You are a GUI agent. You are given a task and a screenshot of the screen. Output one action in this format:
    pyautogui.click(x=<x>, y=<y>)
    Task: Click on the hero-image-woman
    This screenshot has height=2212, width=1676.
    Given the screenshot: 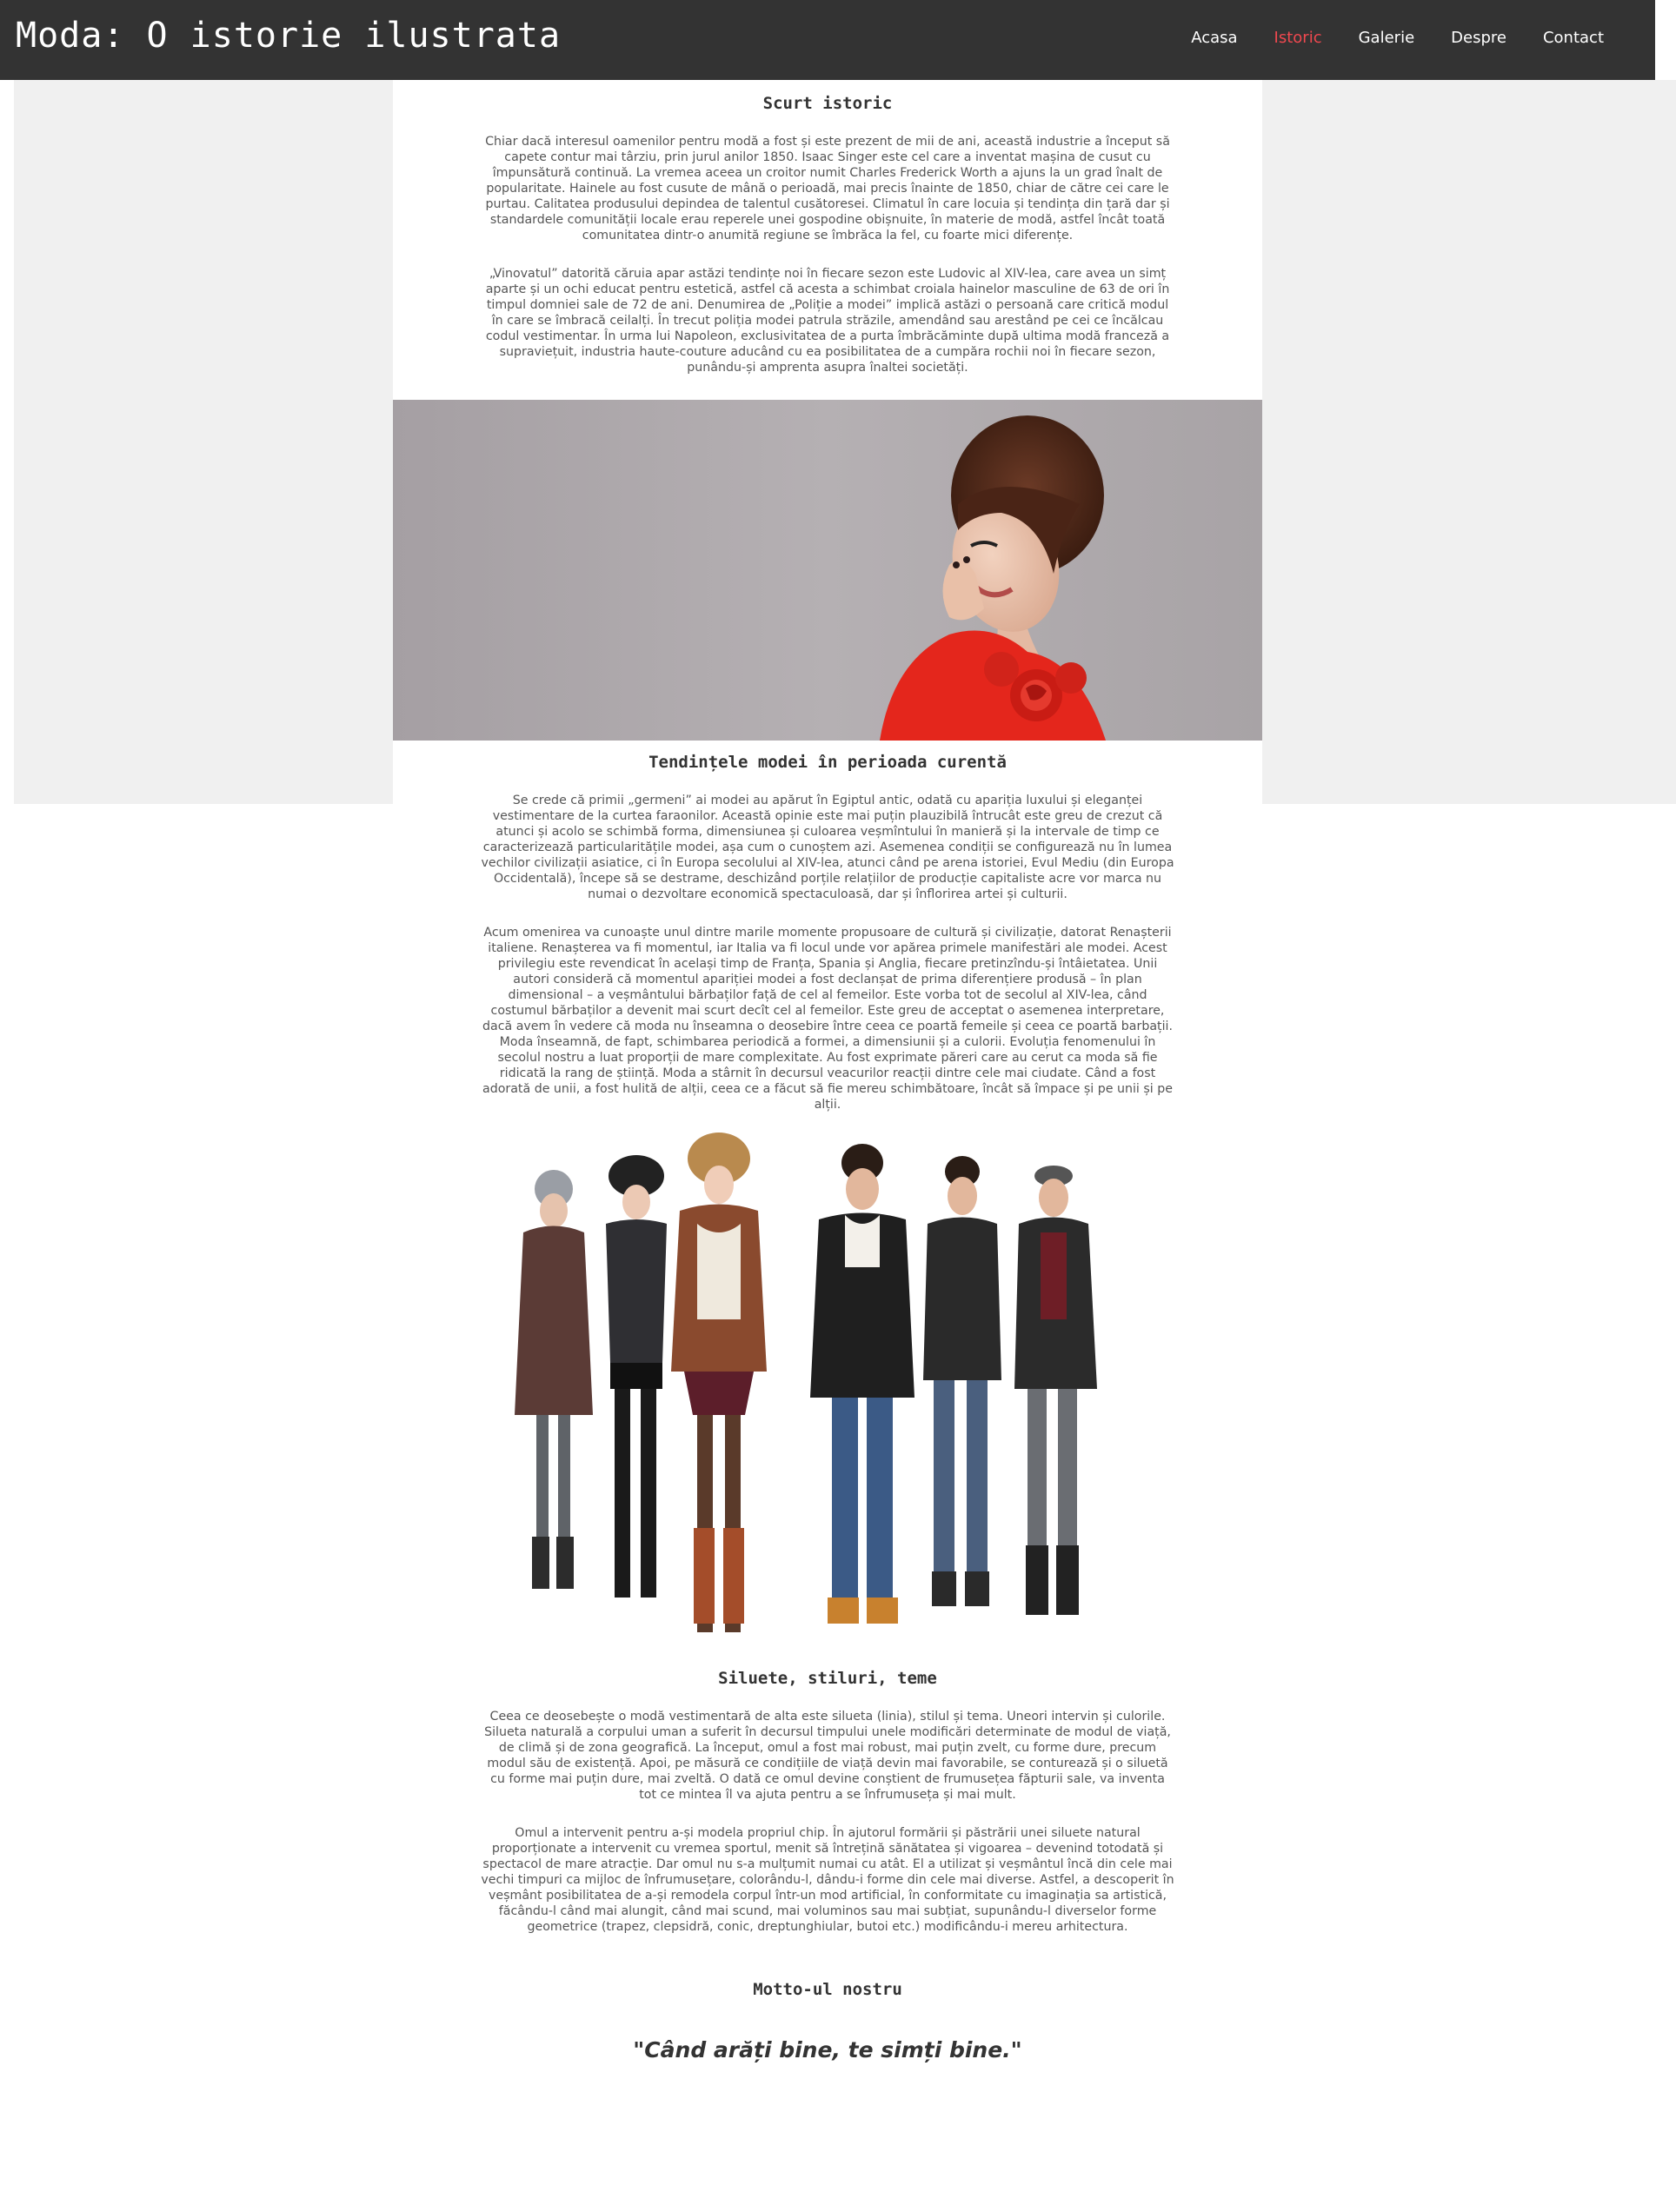 What is the action you would take?
    pyautogui.click(x=827, y=570)
    